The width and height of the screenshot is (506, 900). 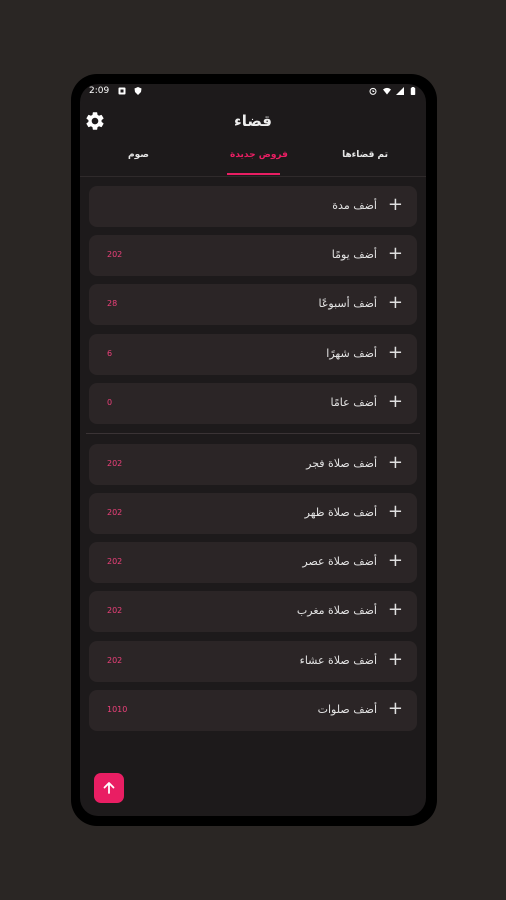 I want to click on count-badge: 1010, so click(x=117, y=709).